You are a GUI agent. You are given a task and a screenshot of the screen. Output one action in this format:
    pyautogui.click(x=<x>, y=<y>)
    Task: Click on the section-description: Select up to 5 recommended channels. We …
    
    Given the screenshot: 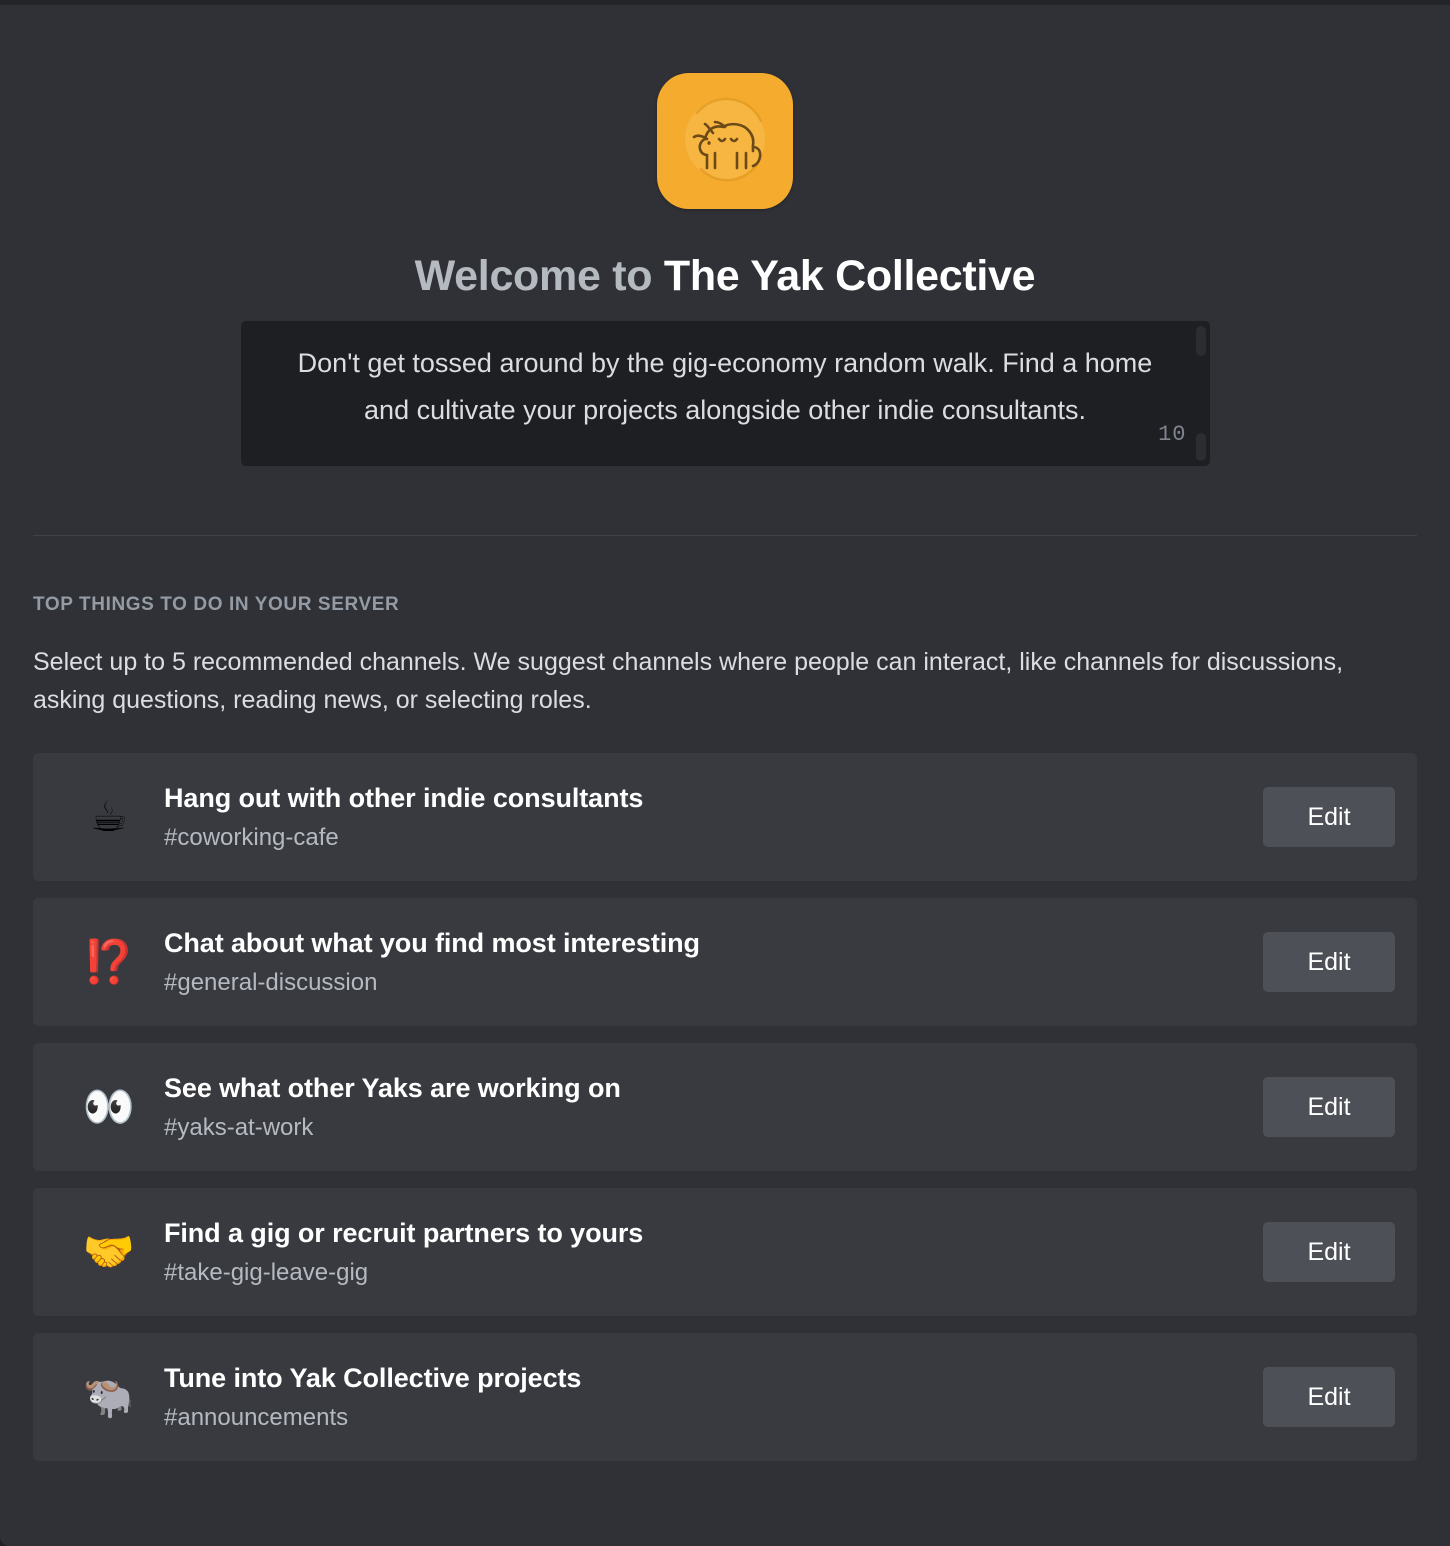 What is the action you would take?
    pyautogui.click(x=688, y=681)
    